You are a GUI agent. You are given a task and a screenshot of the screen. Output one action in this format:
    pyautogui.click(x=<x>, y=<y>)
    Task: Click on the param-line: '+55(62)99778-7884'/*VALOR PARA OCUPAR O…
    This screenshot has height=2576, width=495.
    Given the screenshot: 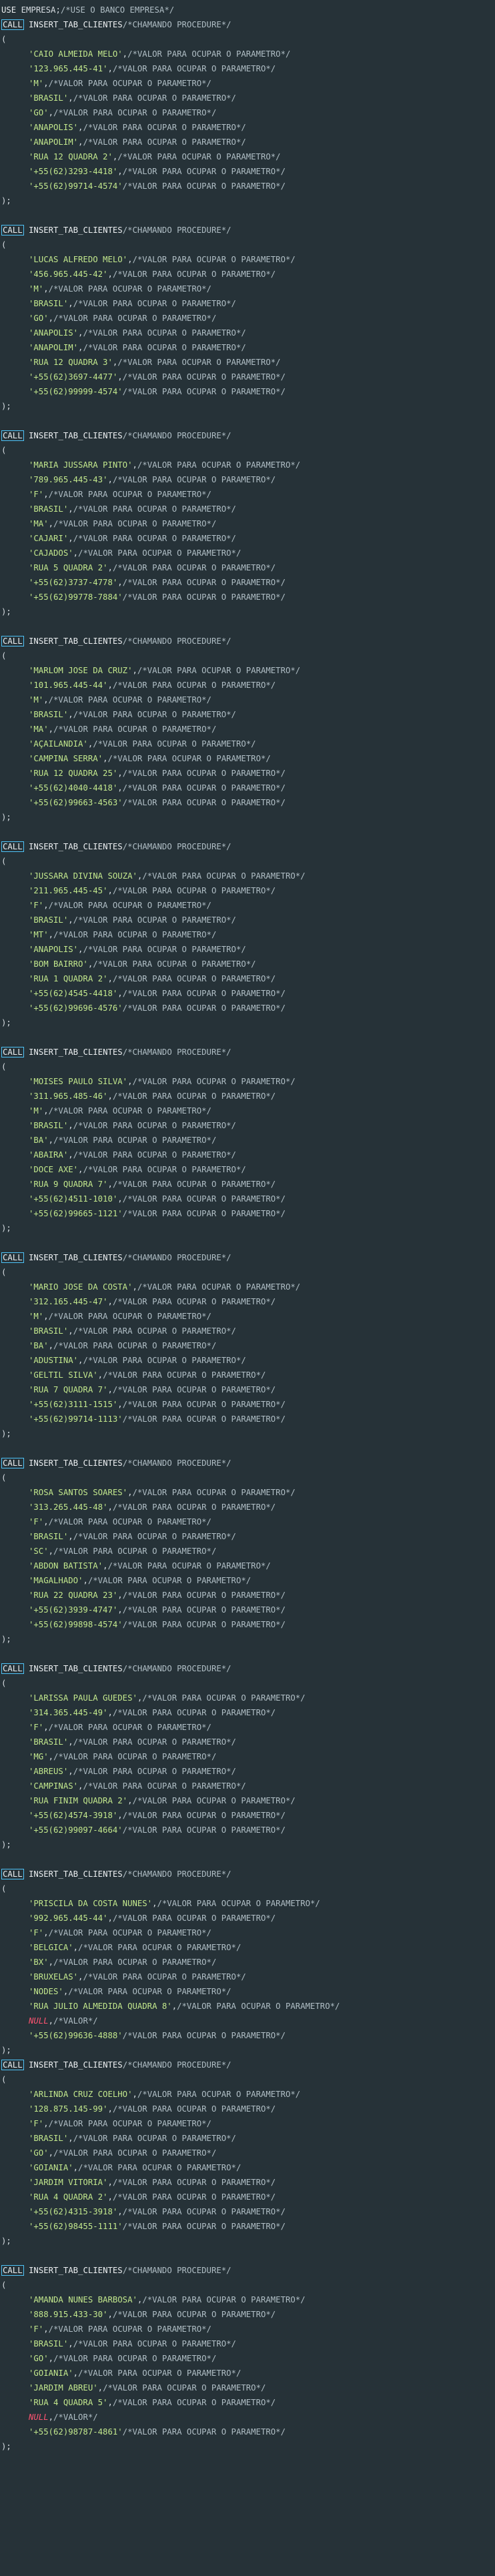 What is the action you would take?
    pyautogui.click(x=247, y=597)
    